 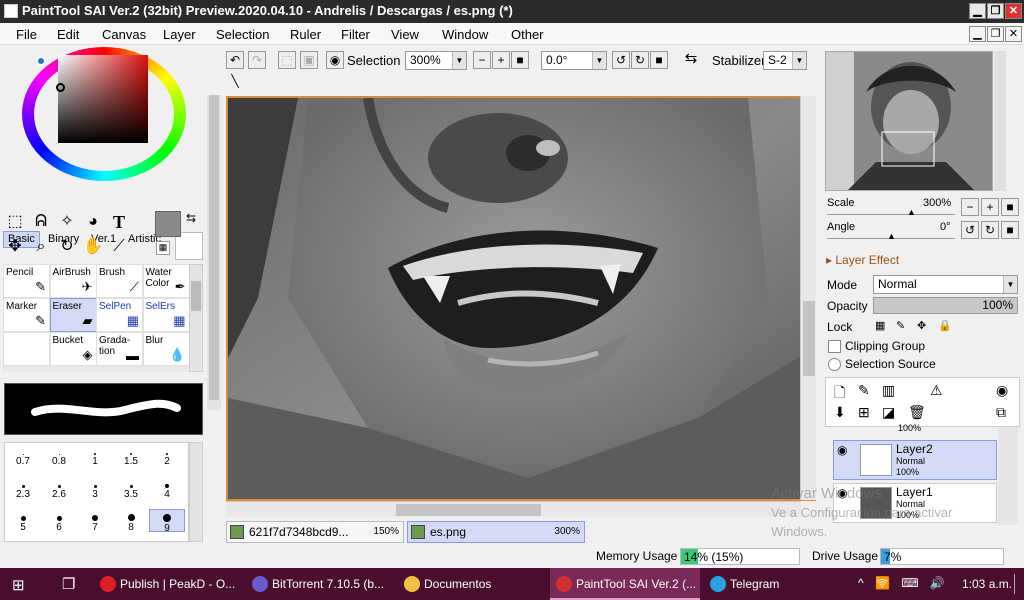 What do you see at coordinates (1010, 207) in the screenshot?
I see `nav-zoom-reset-button: ■` at bounding box center [1010, 207].